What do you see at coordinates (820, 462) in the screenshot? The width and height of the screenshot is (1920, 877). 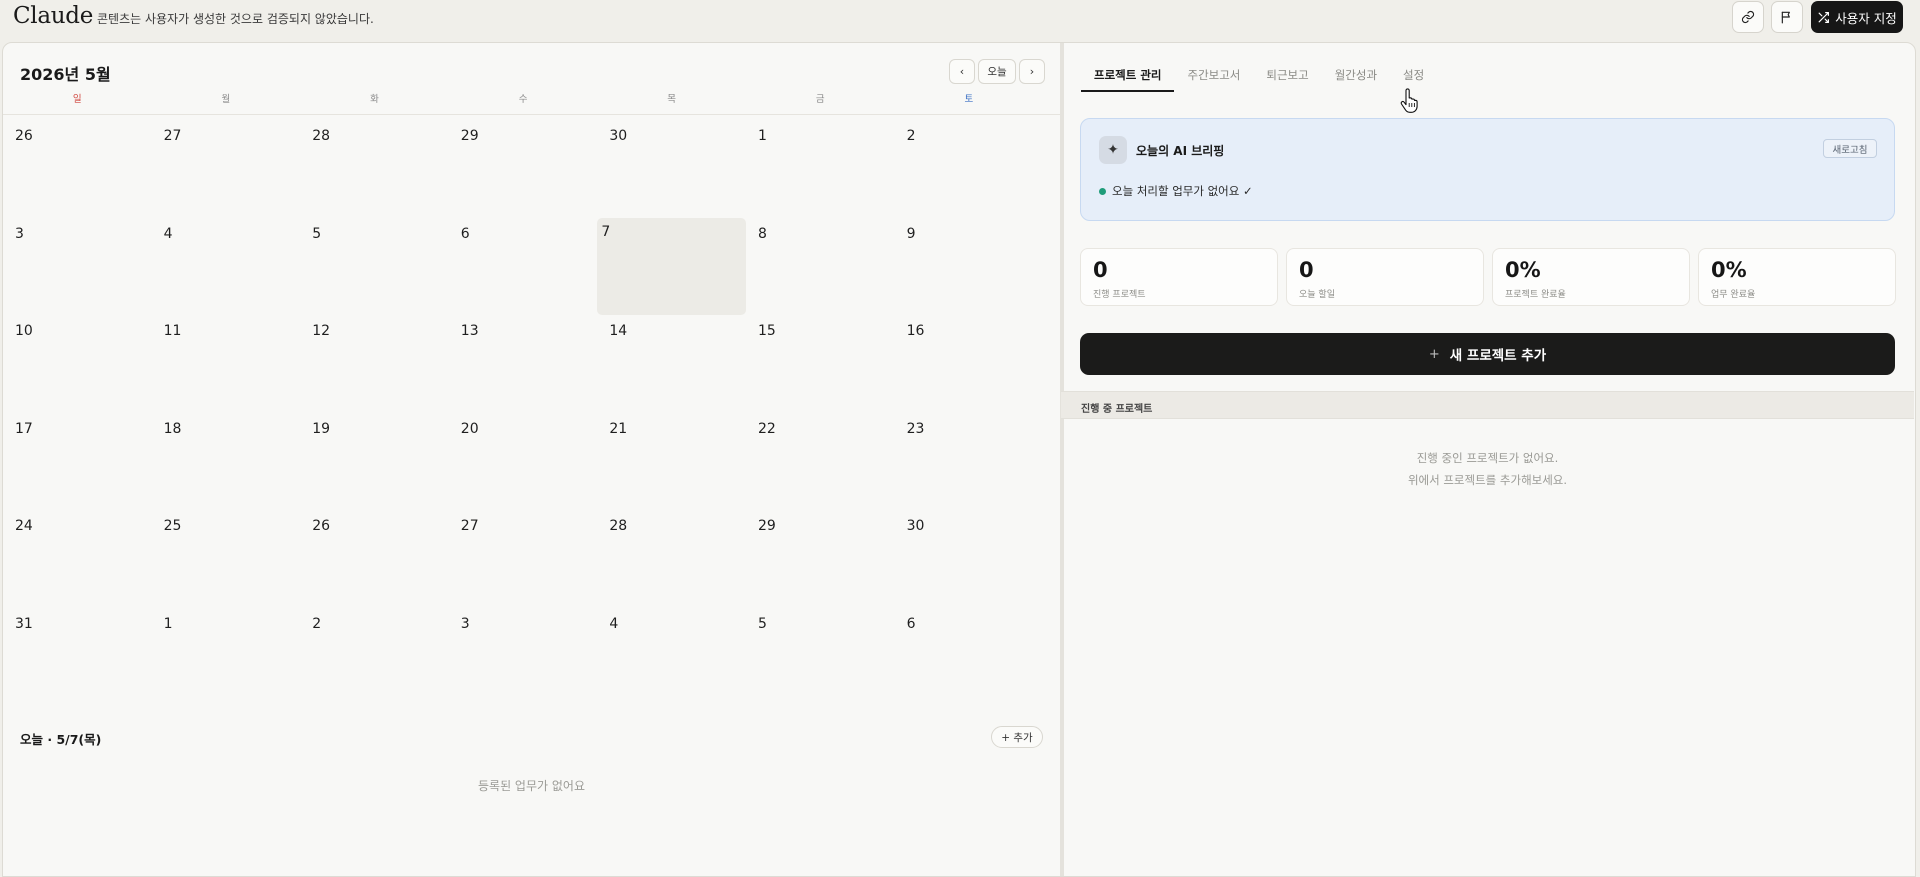 I see `calendar-day: 22` at bounding box center [820, 462].